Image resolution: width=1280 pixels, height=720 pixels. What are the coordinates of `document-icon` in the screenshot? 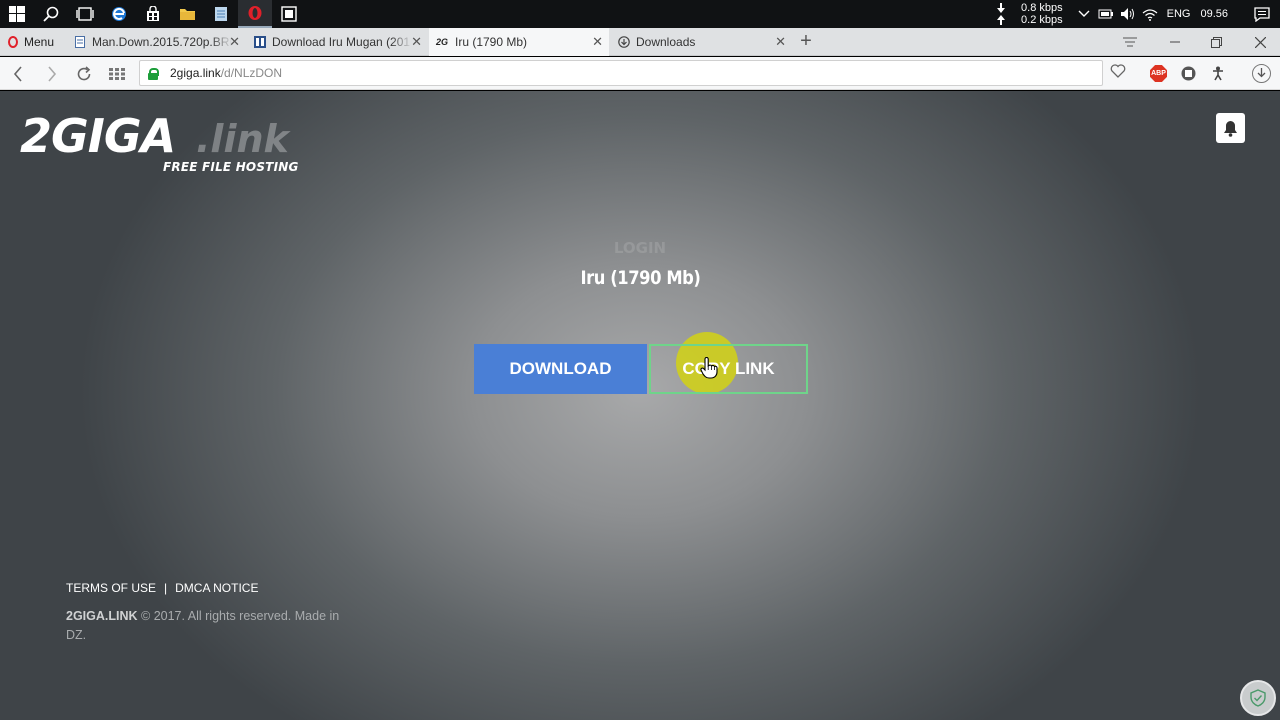 It's located at (80, 42).